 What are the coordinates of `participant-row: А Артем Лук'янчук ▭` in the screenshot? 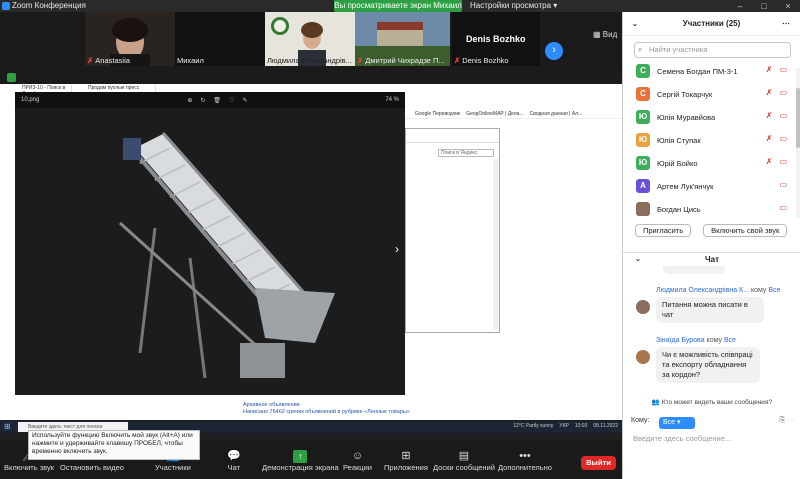 It's located at (711, 186).